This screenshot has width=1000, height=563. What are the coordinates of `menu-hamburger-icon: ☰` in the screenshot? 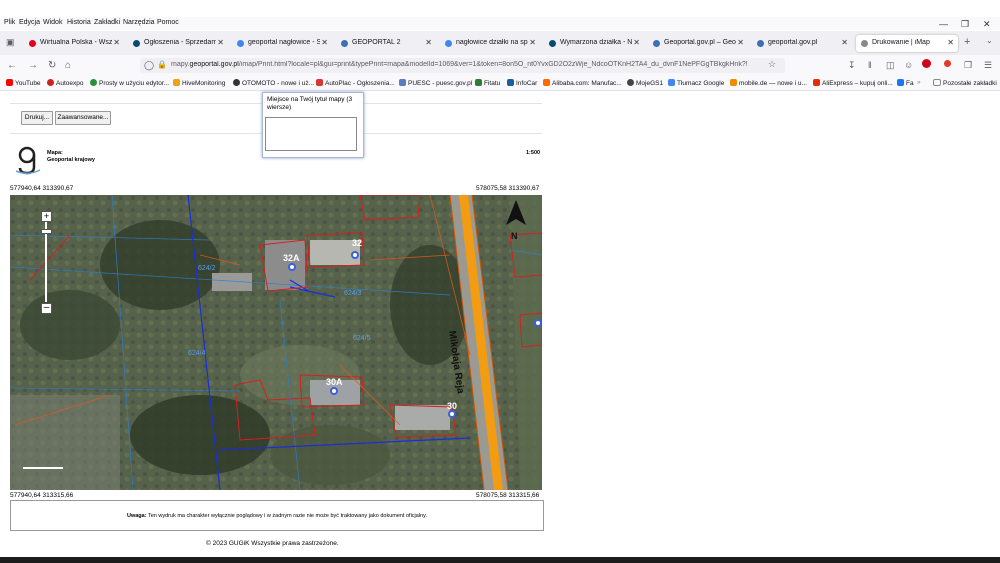 It's located at (988, 65).